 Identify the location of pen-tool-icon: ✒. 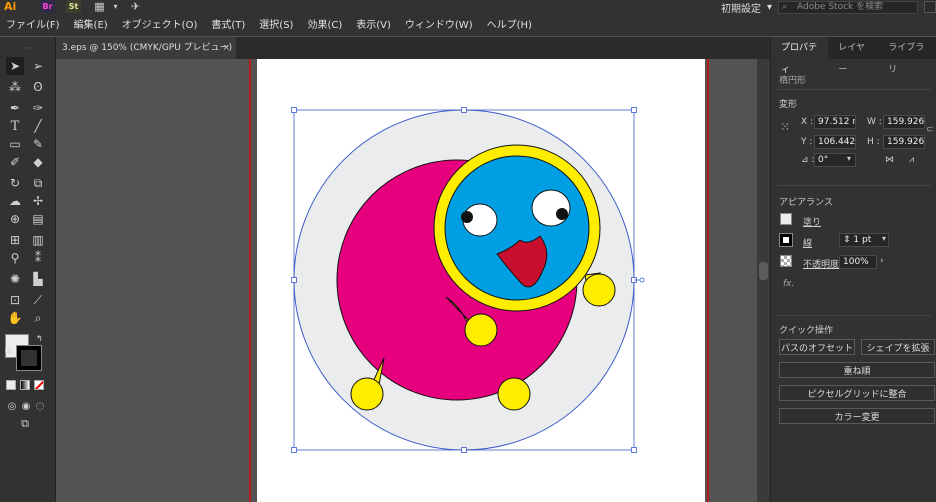
(15, 108).